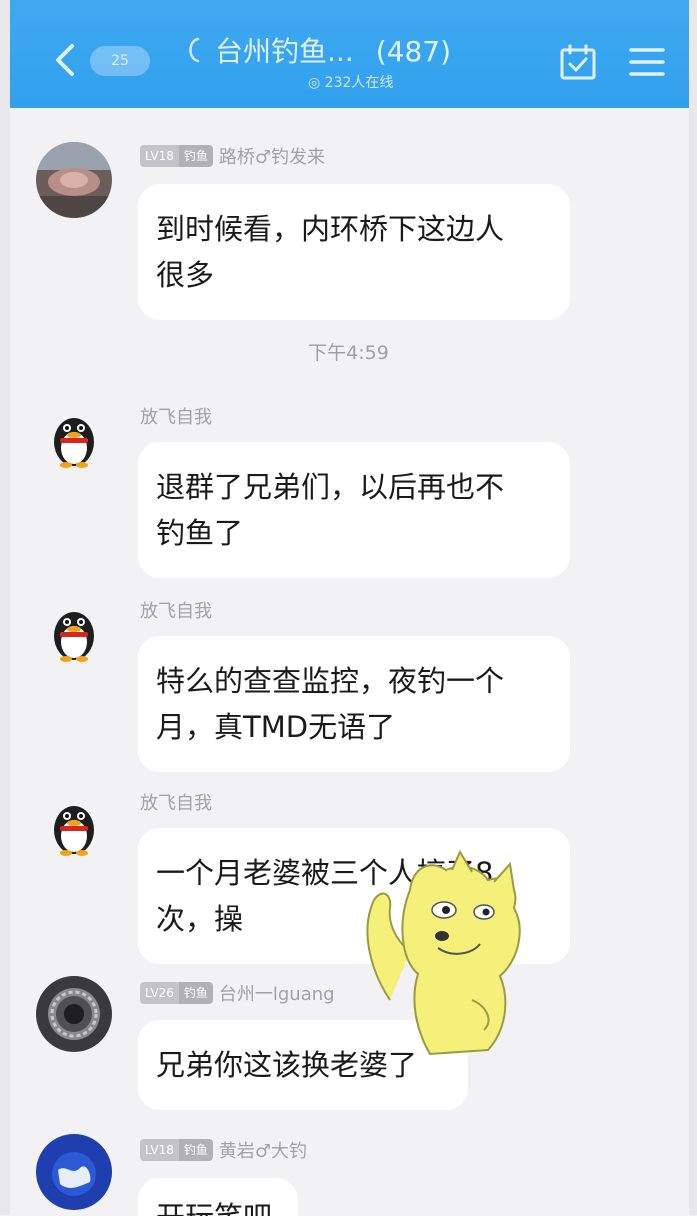  I want to click on online-status: ◎ 232人在线, so click(350, 82).